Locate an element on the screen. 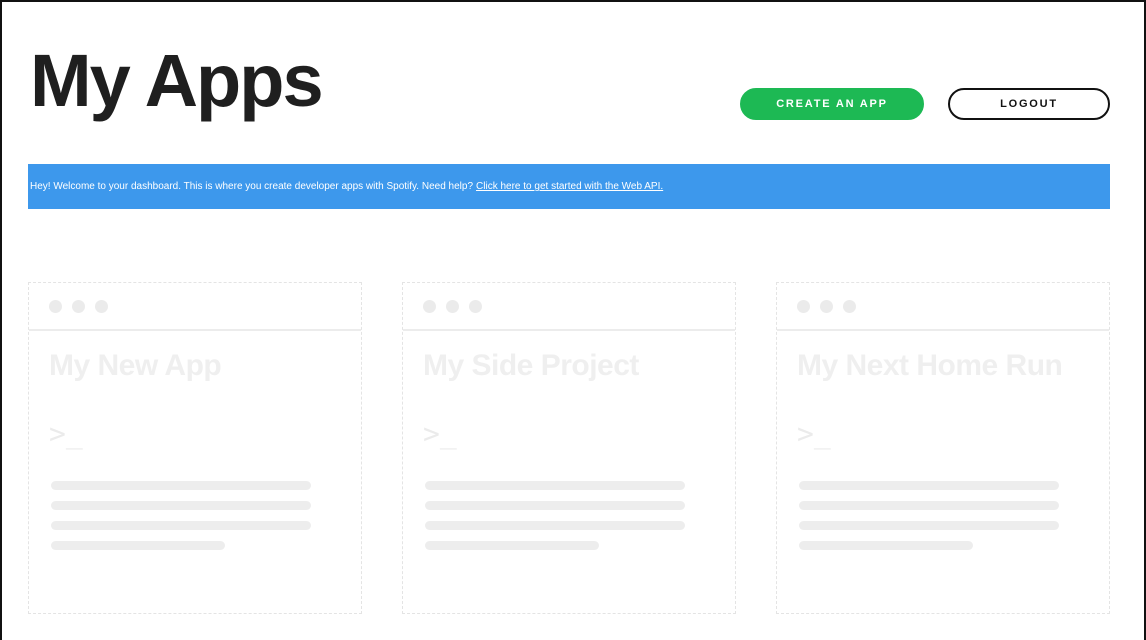 The image size is (1146, 640). create-app-button: CREATE AN APP is located at coordinates (832, 104).